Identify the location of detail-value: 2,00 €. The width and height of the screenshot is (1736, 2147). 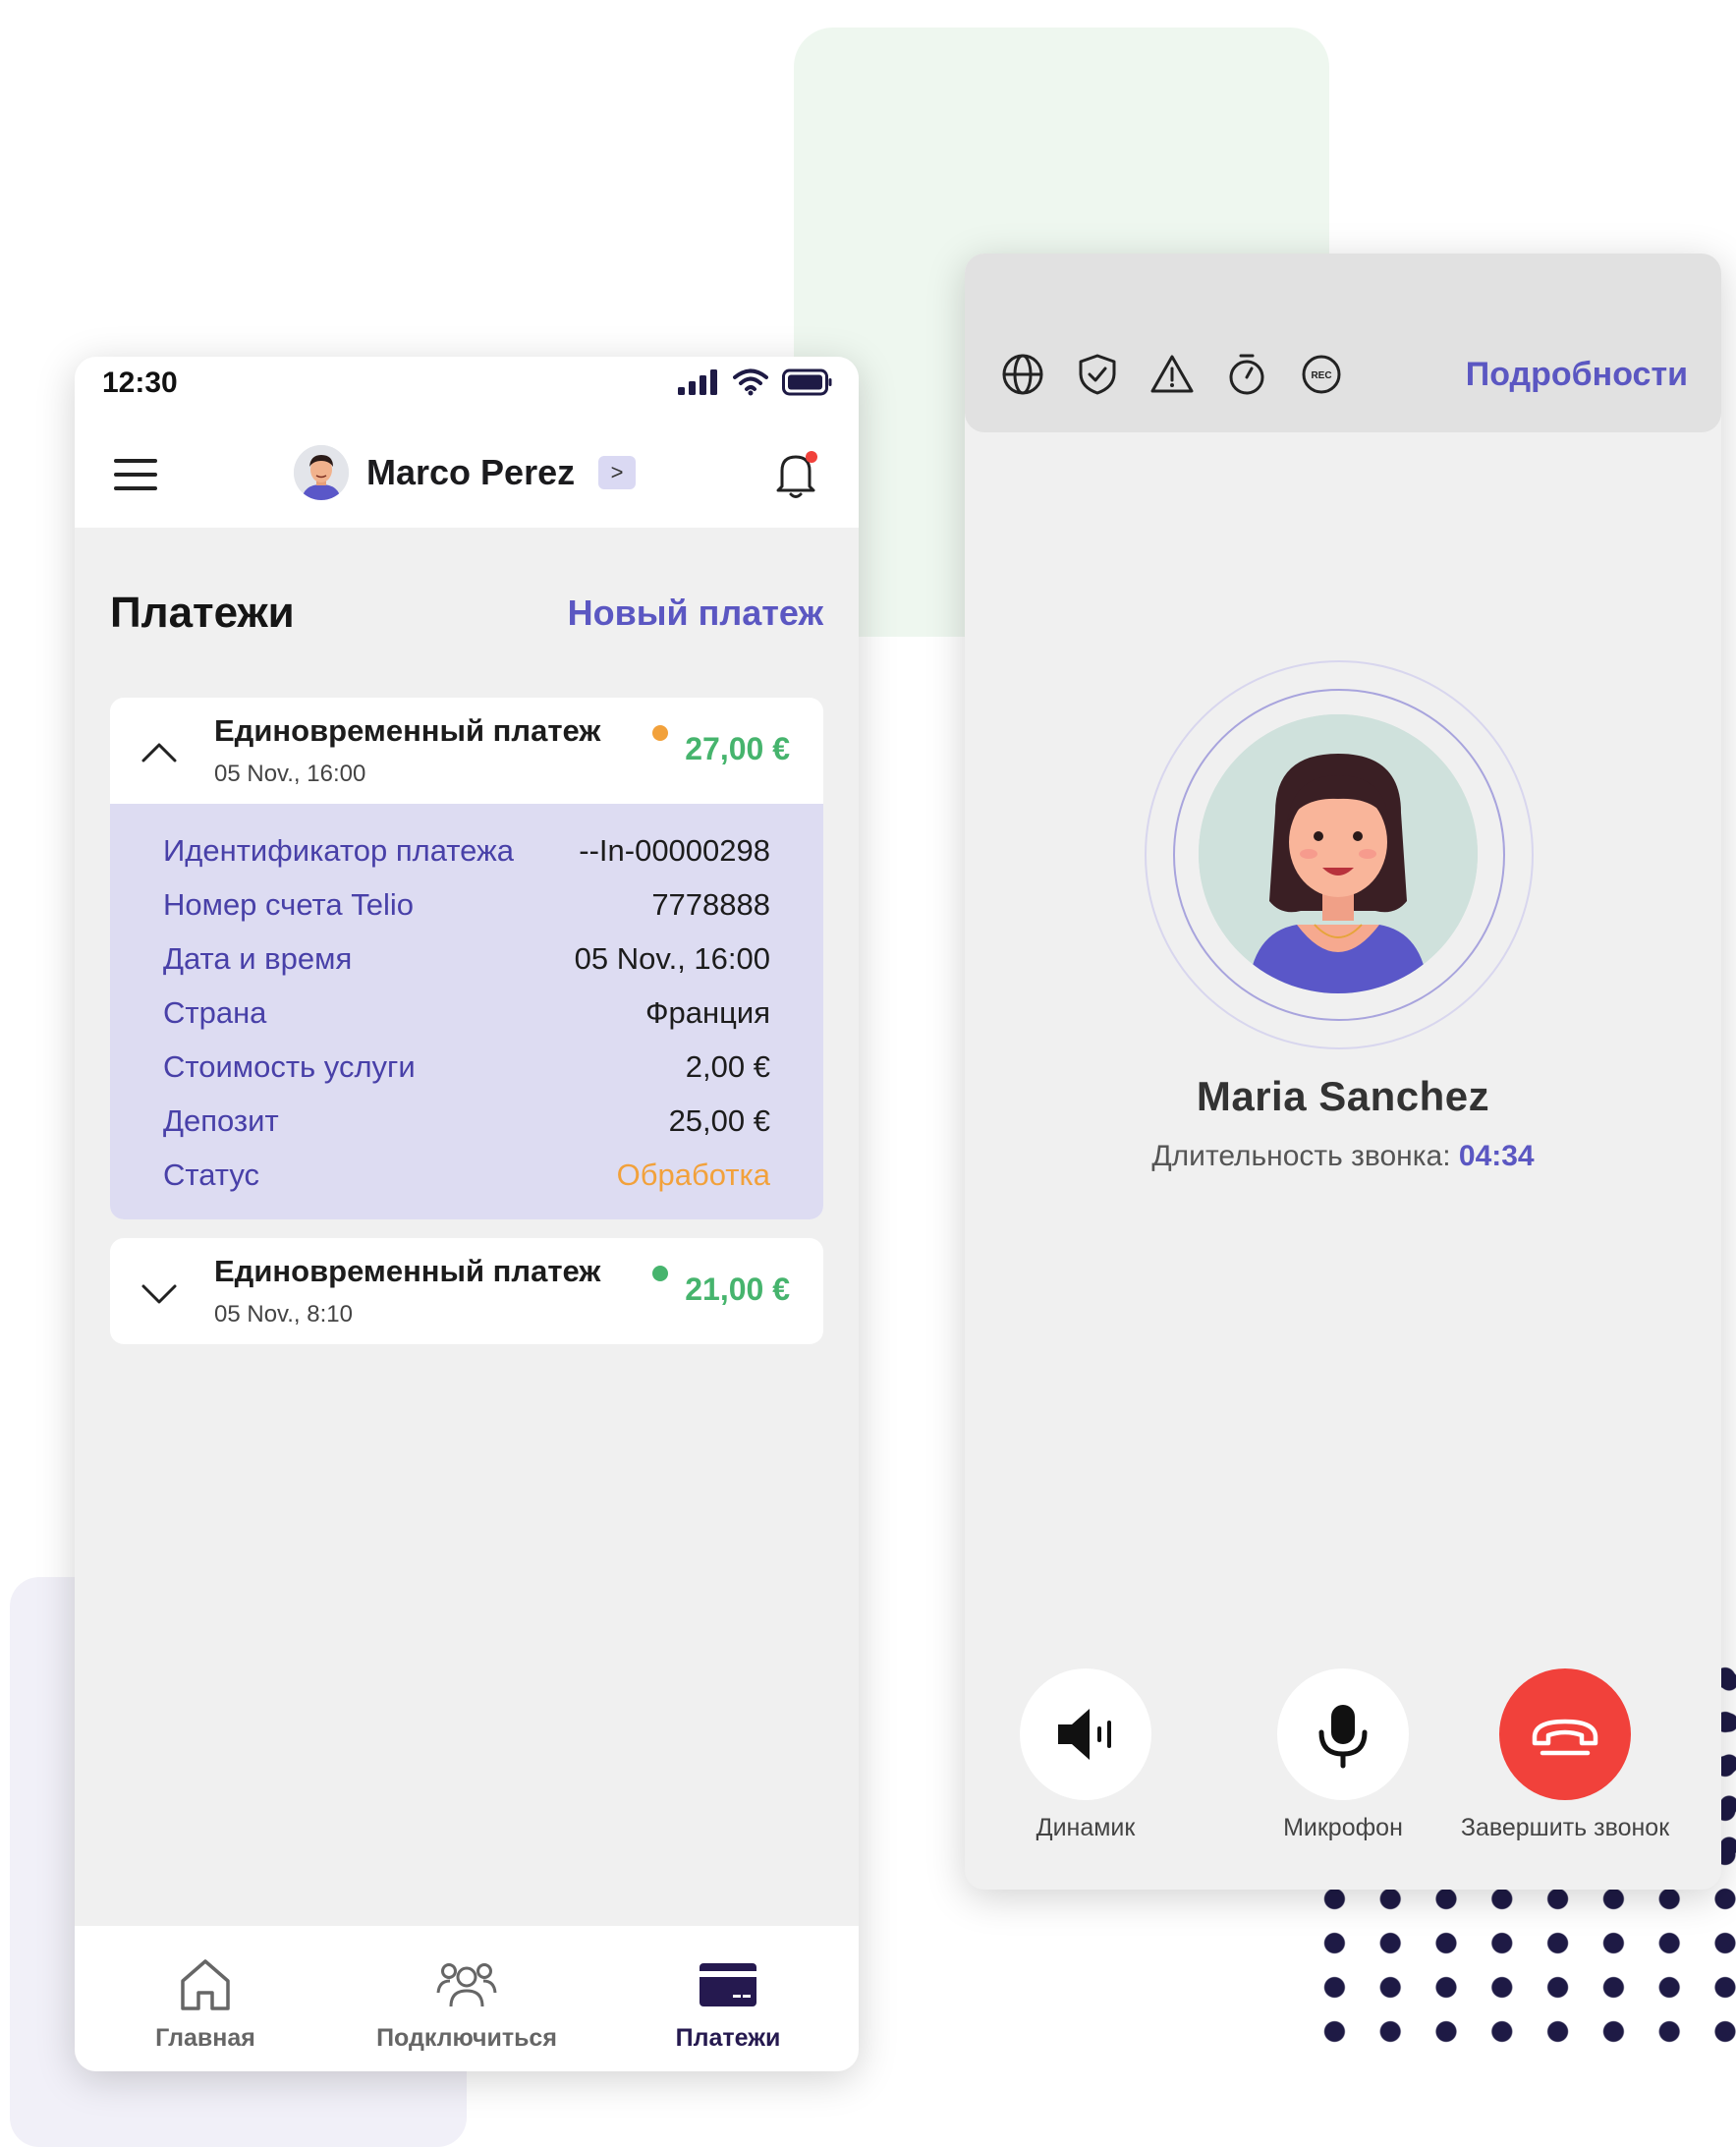
(727, 1066).